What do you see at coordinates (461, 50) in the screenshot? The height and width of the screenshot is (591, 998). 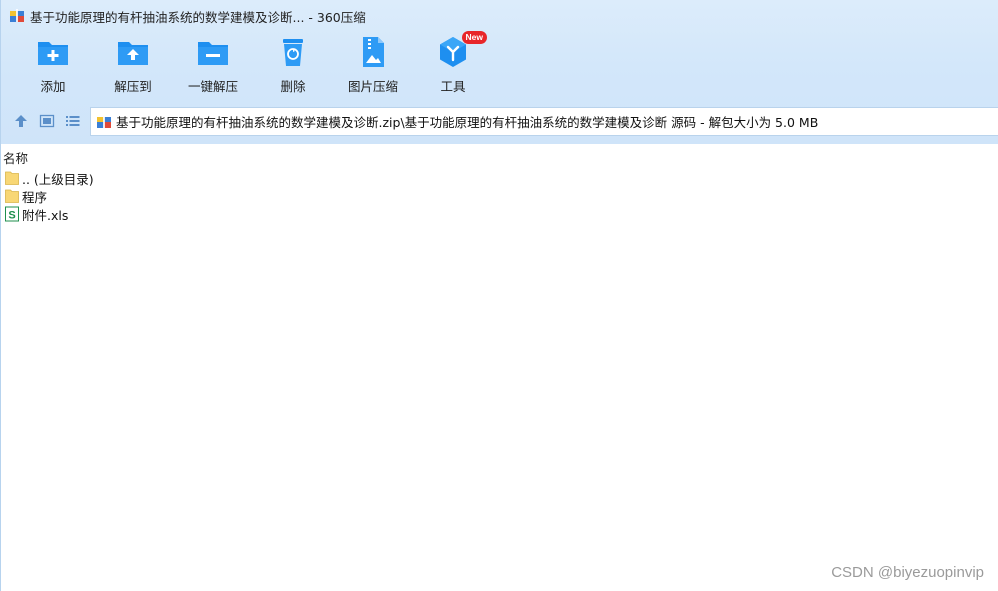 I see `tools-icon-wrap: New` at bounding box center [461, 50].